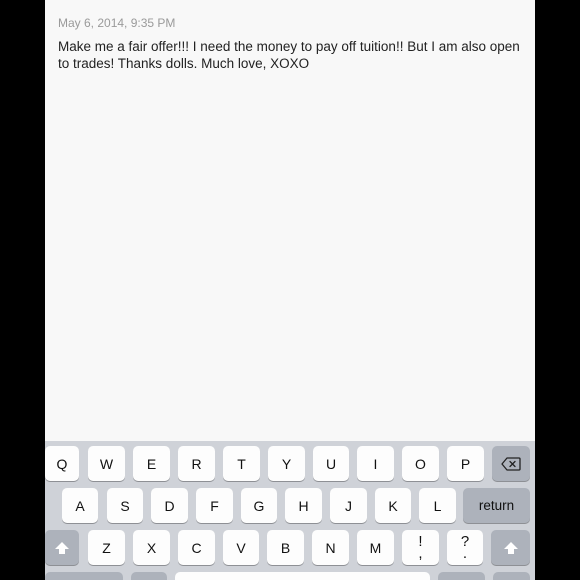  What do you see at coordinates (285, 547) in the screenshot?
I see `key-b: B` at bounding box center [285, 547].